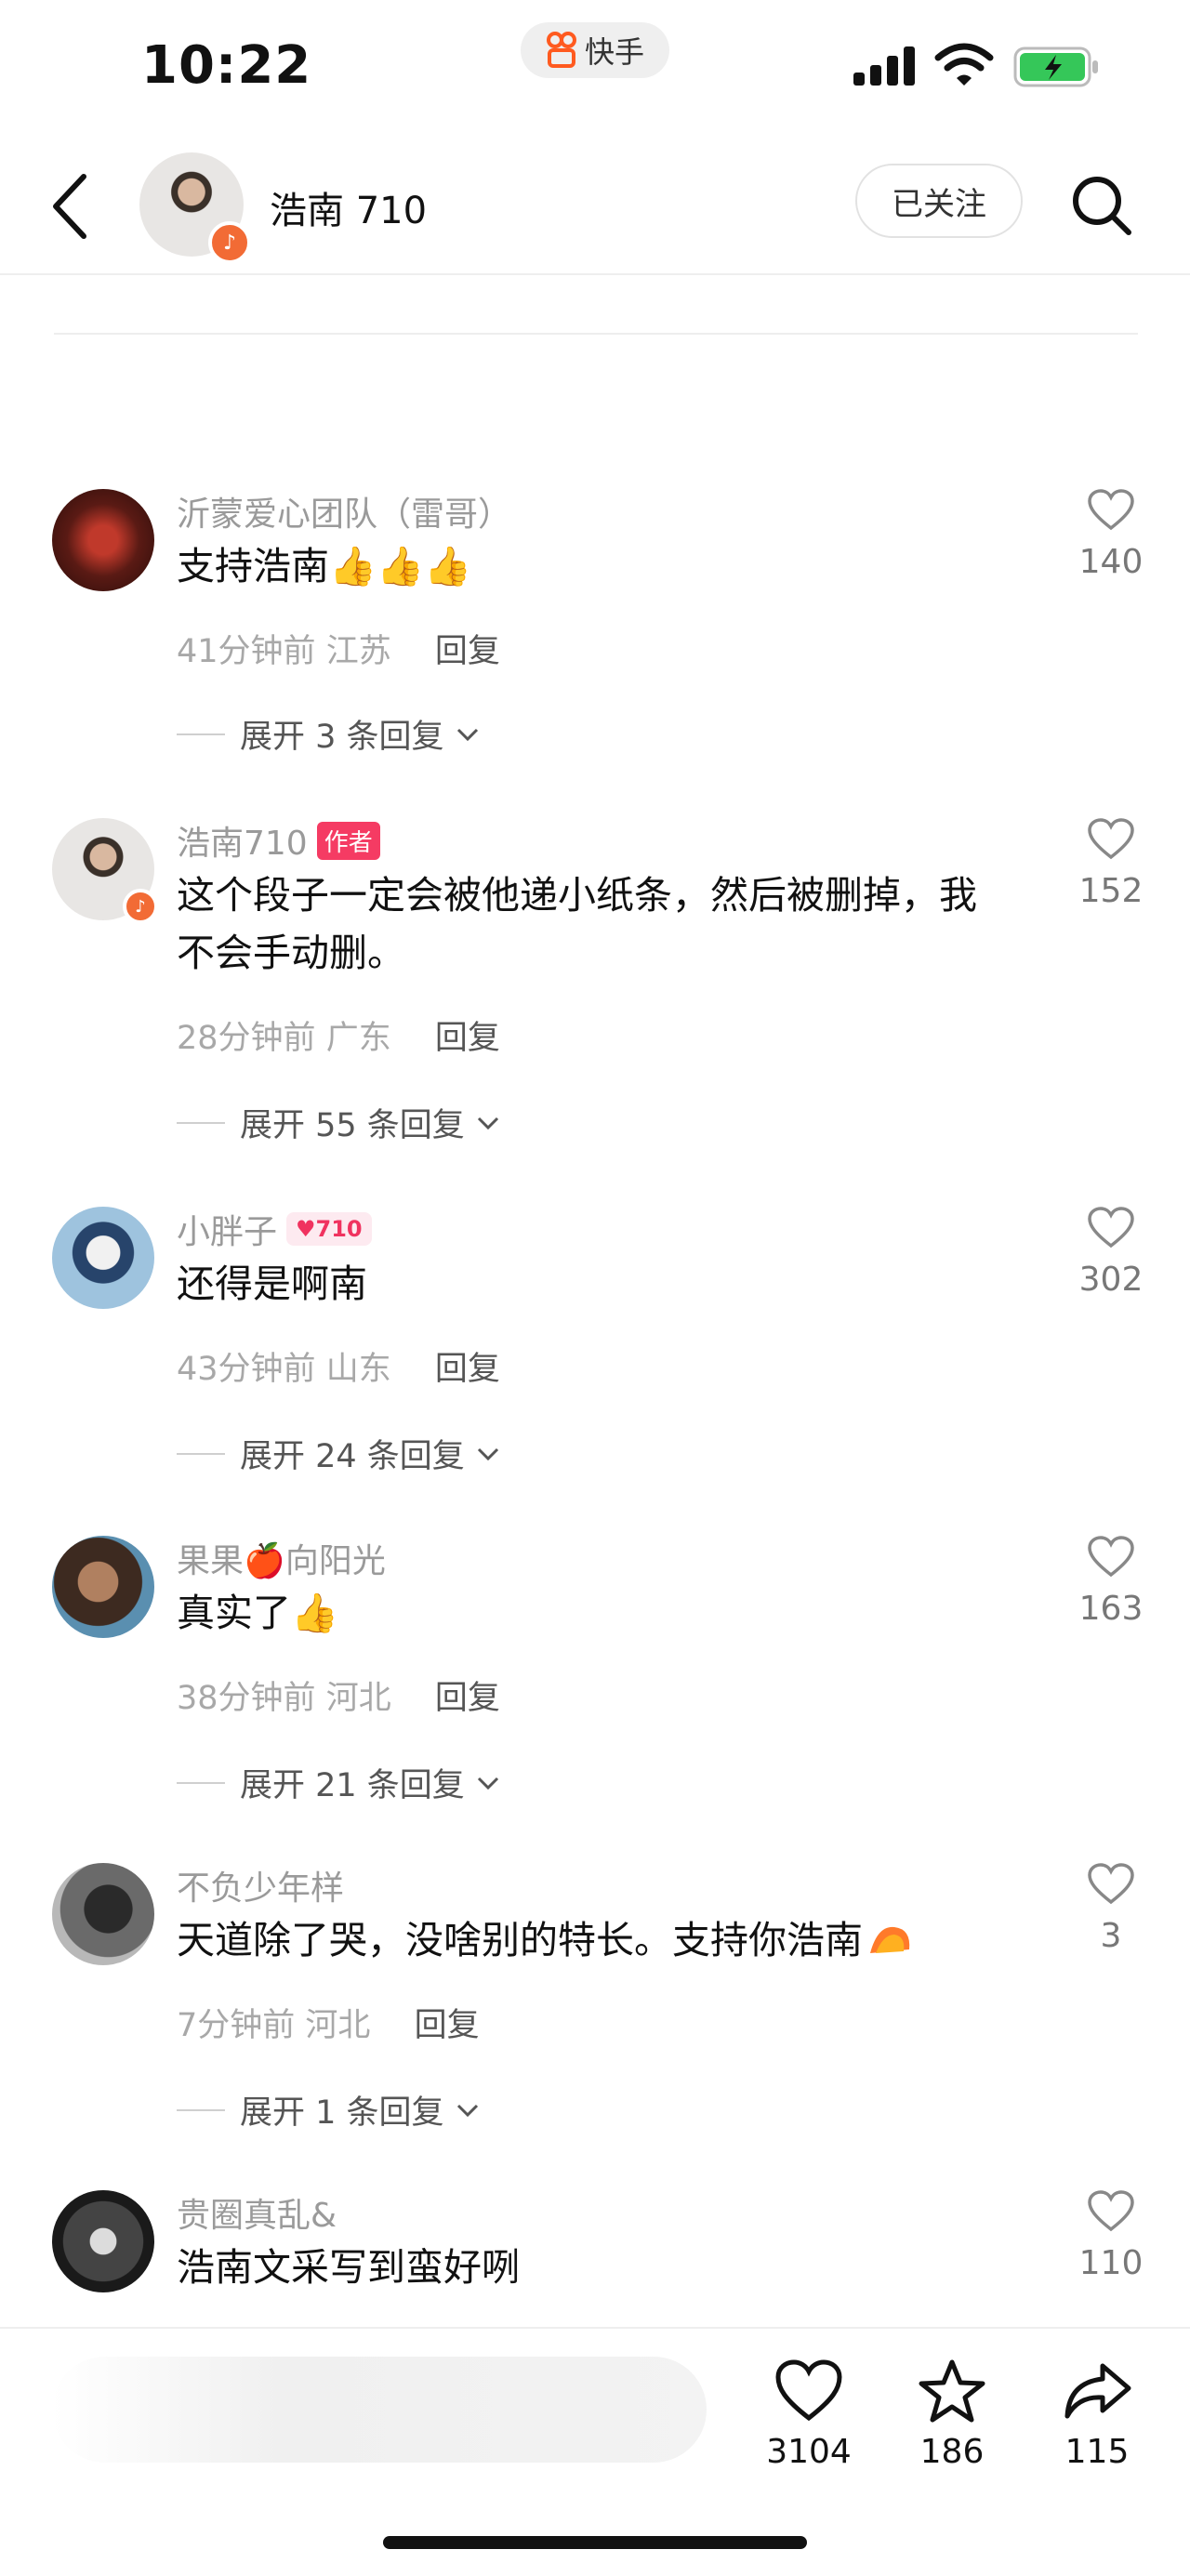 This screenshot has height=2576, width=1190. I want to click on favorite-button: 186, so click(952, 2414).